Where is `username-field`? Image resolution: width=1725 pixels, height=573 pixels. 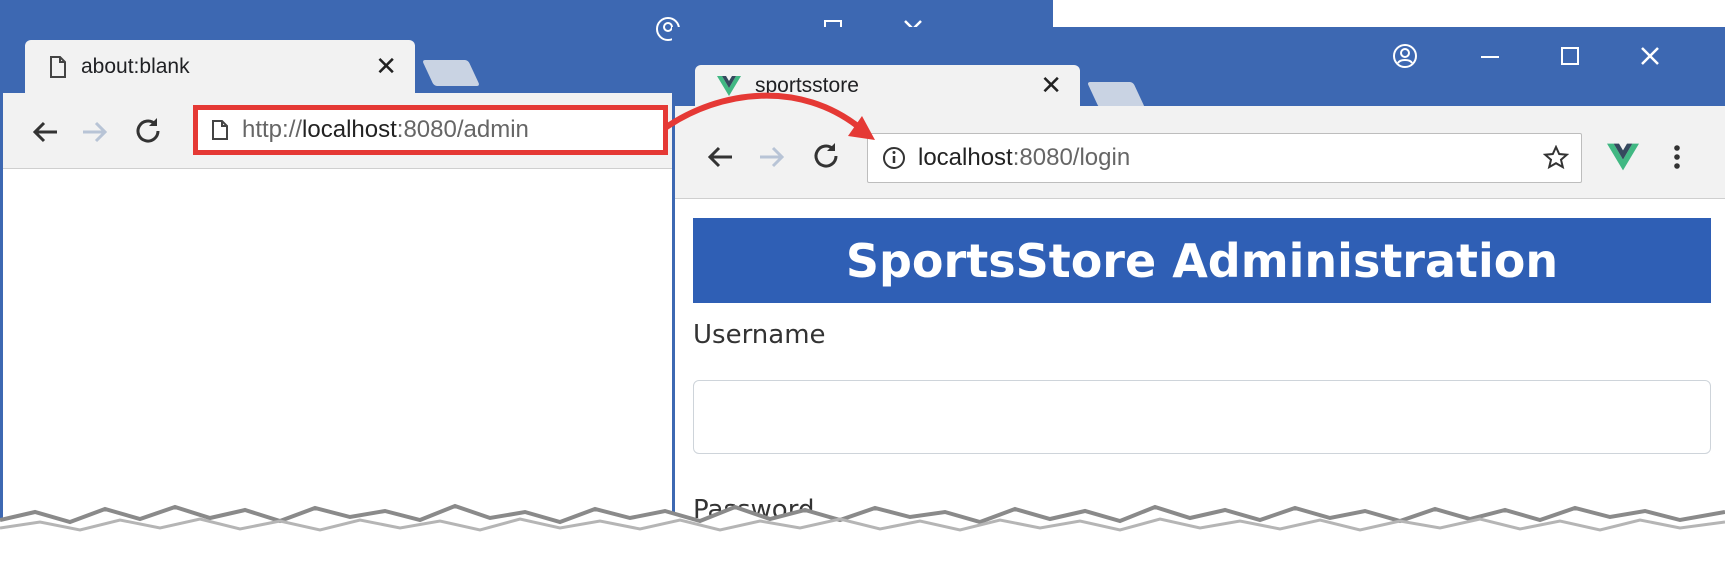
username-field is located at coordinates (1202, 417).